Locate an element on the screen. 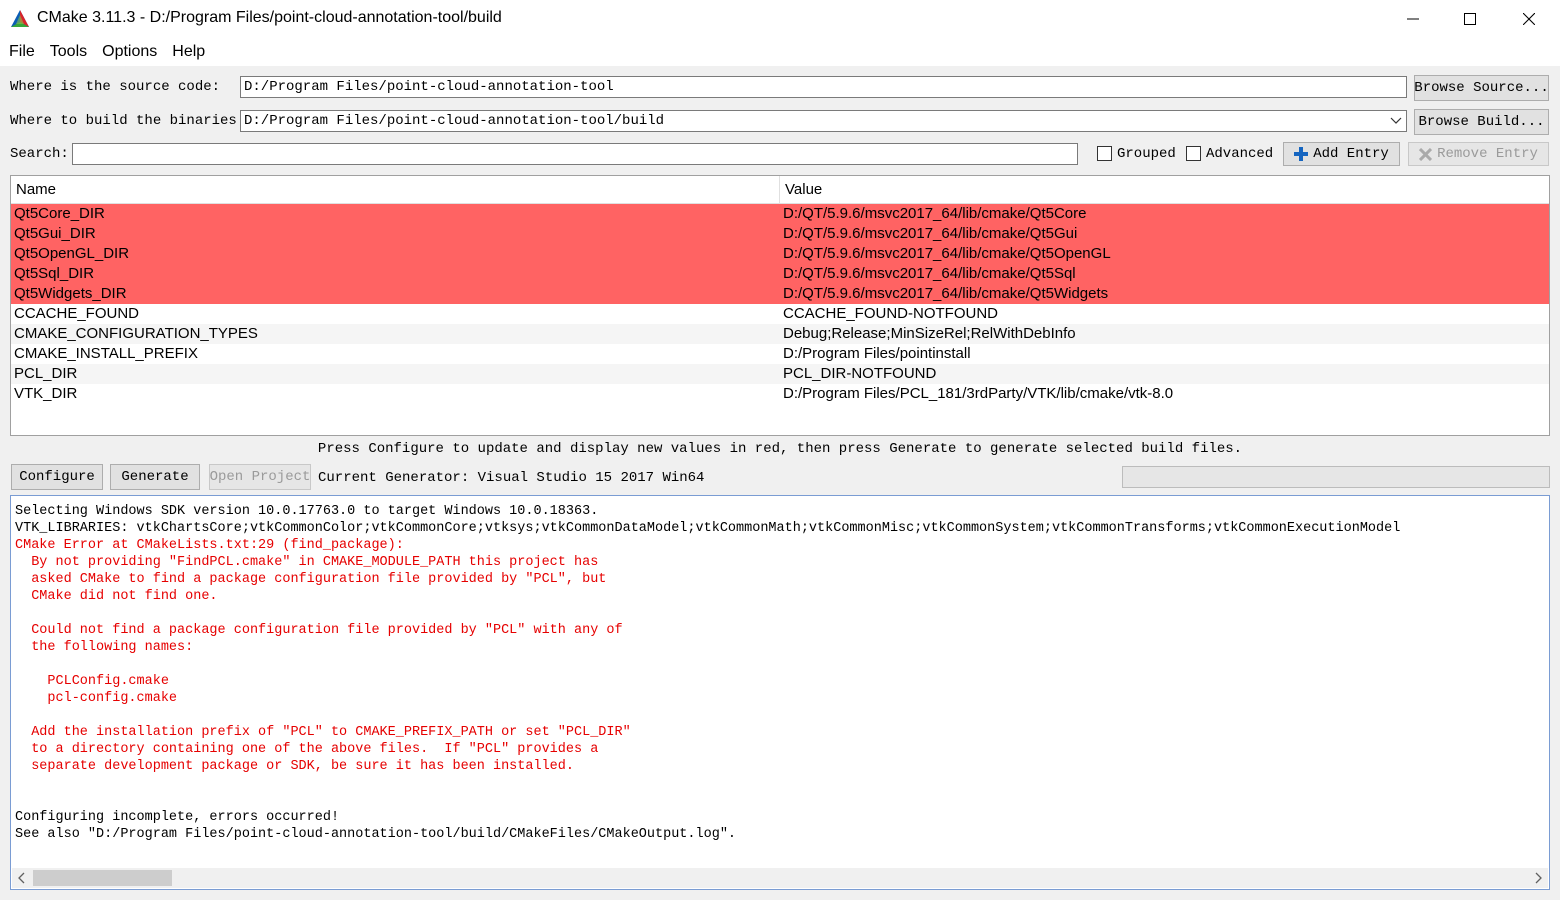  generate-button: Generate is located at coordinates (155, 477).